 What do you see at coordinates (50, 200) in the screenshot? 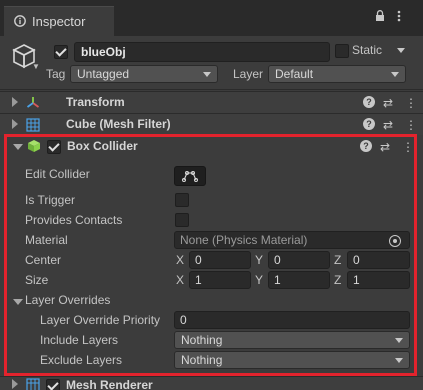
I see `is-trigger-label: Is Trigger` at bounding box center [50, 200].